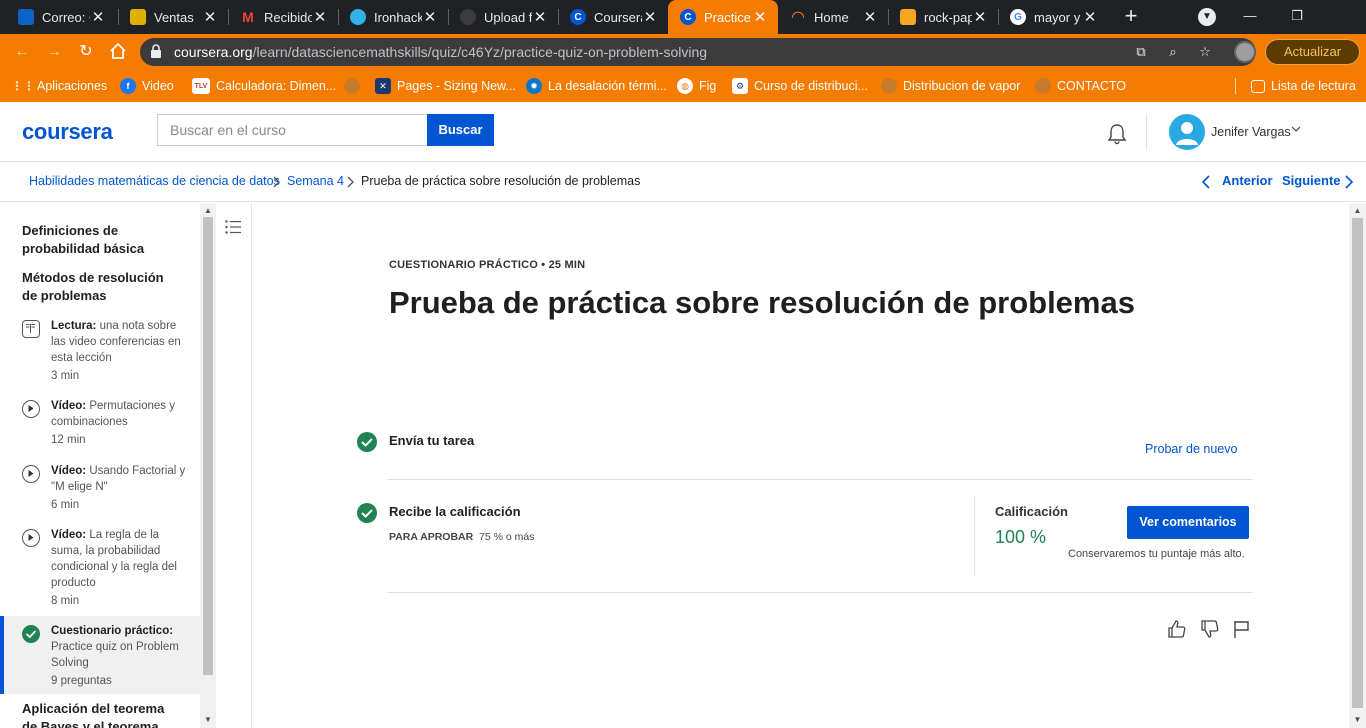  What do you see at coordinates (1250, 16) in the screenshot?
I see `minimize-button: —` at bounding box center [1250, 16].